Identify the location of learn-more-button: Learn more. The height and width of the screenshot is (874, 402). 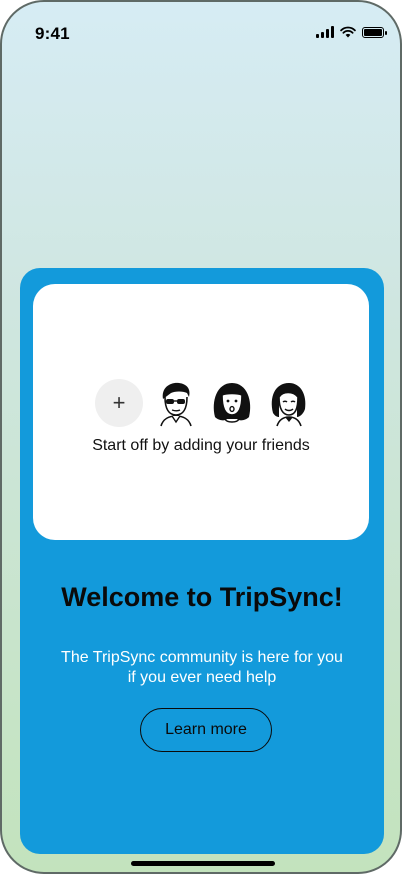
(206, 730).